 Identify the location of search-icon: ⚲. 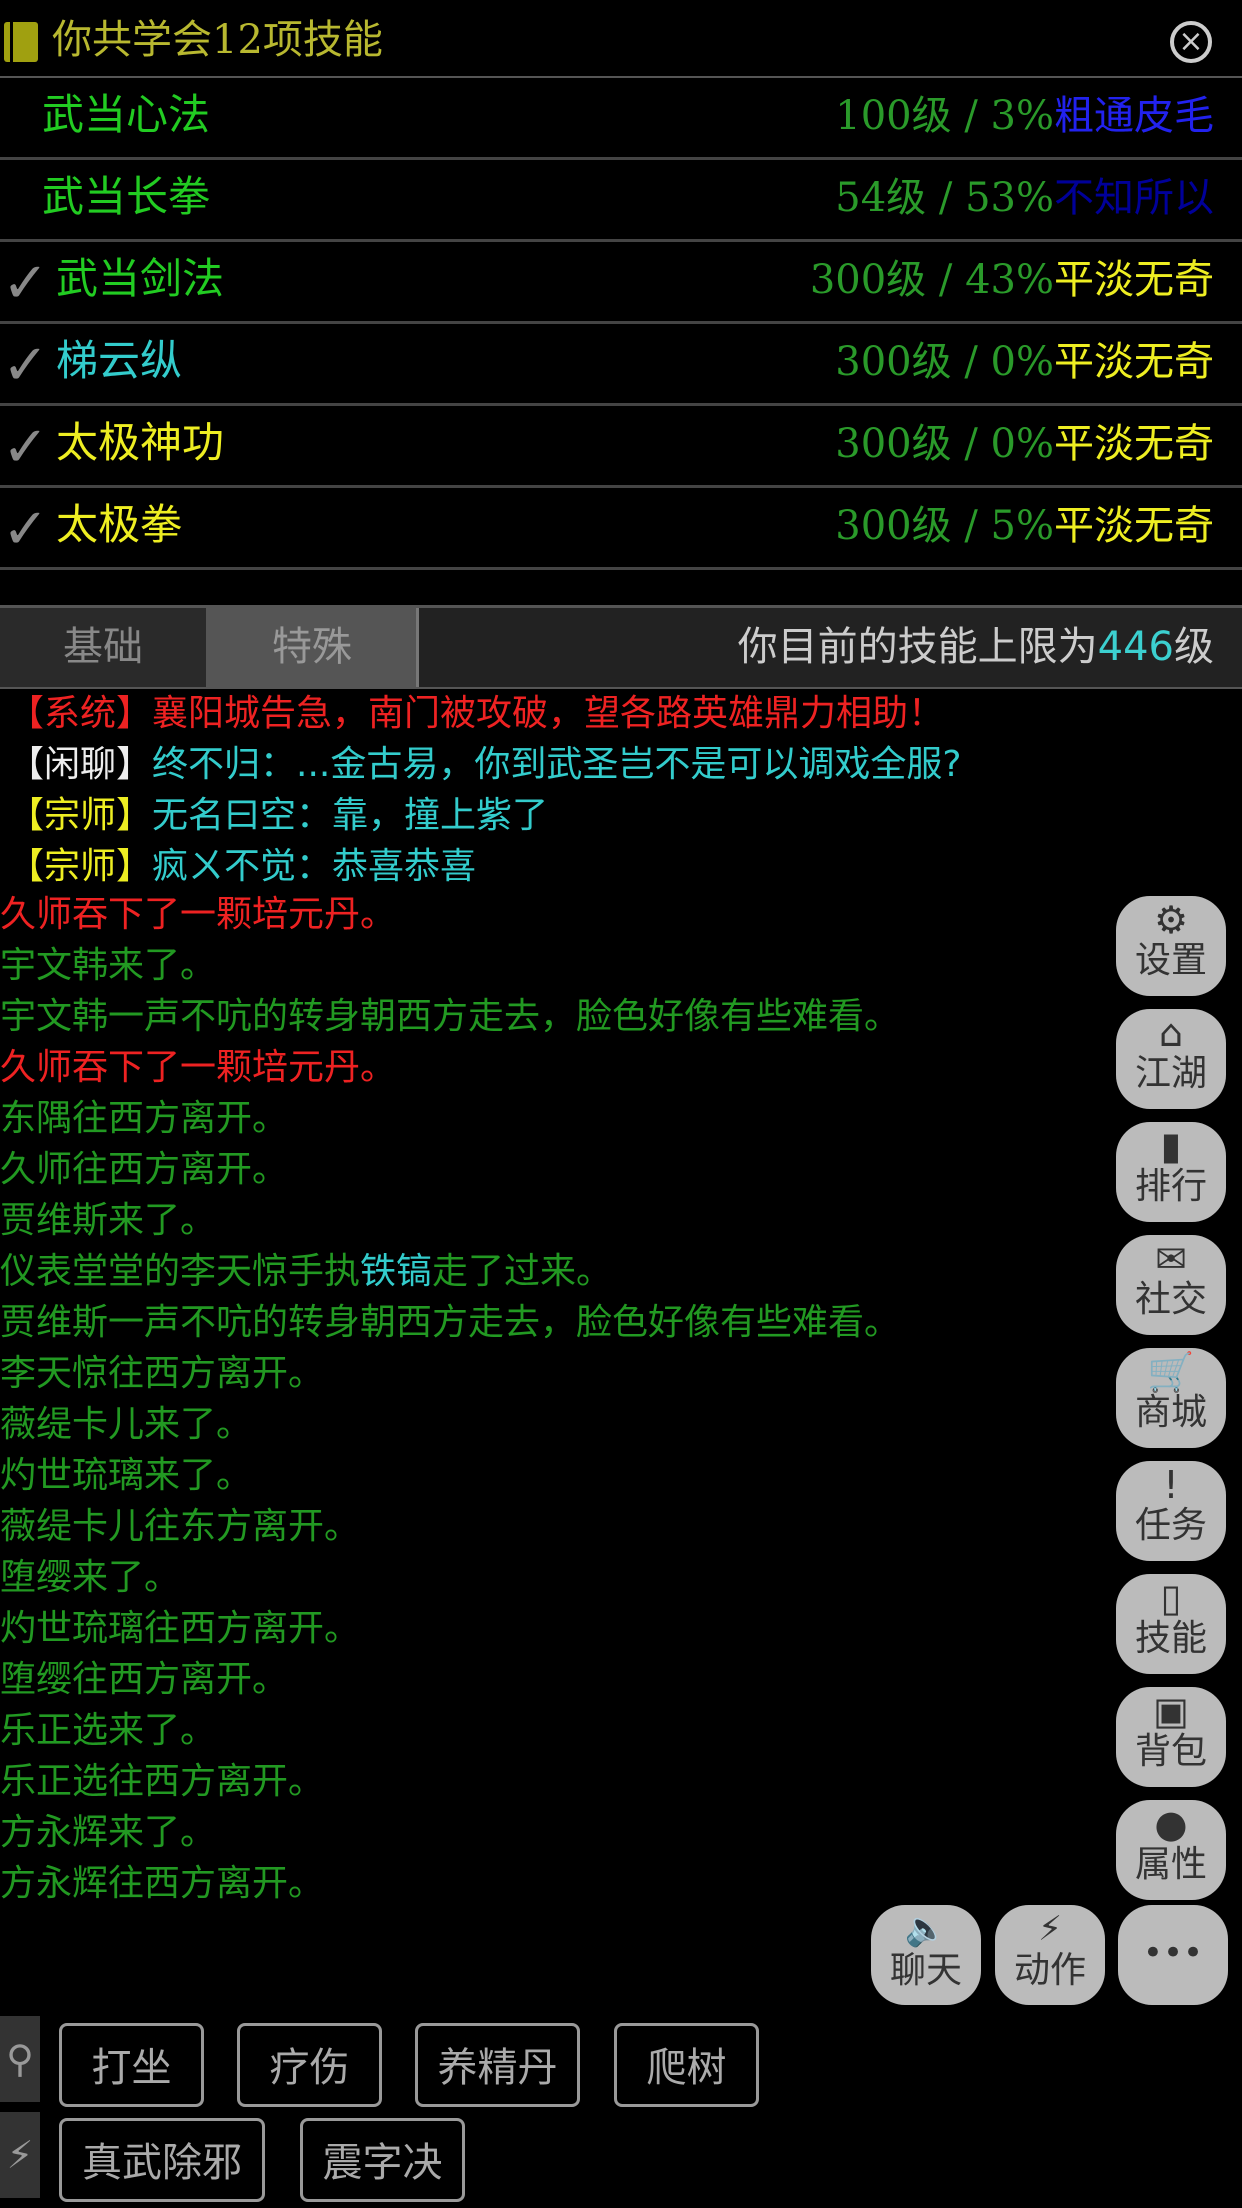
(20, 2059).